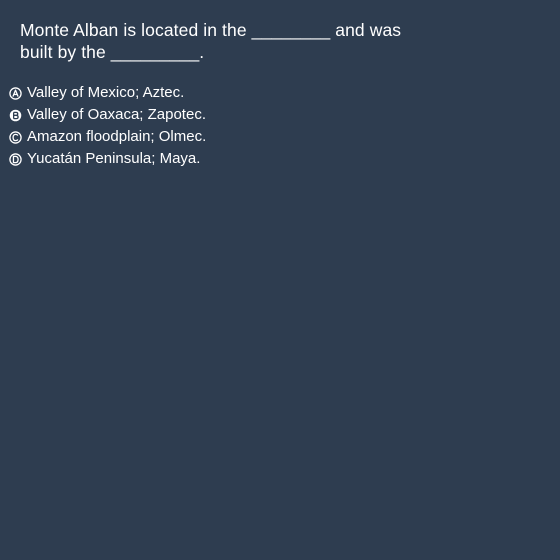  What do you see at coordinates (15, 159) in the screenshot?
I see `option-d-icon` at bounding box center [15, 159].